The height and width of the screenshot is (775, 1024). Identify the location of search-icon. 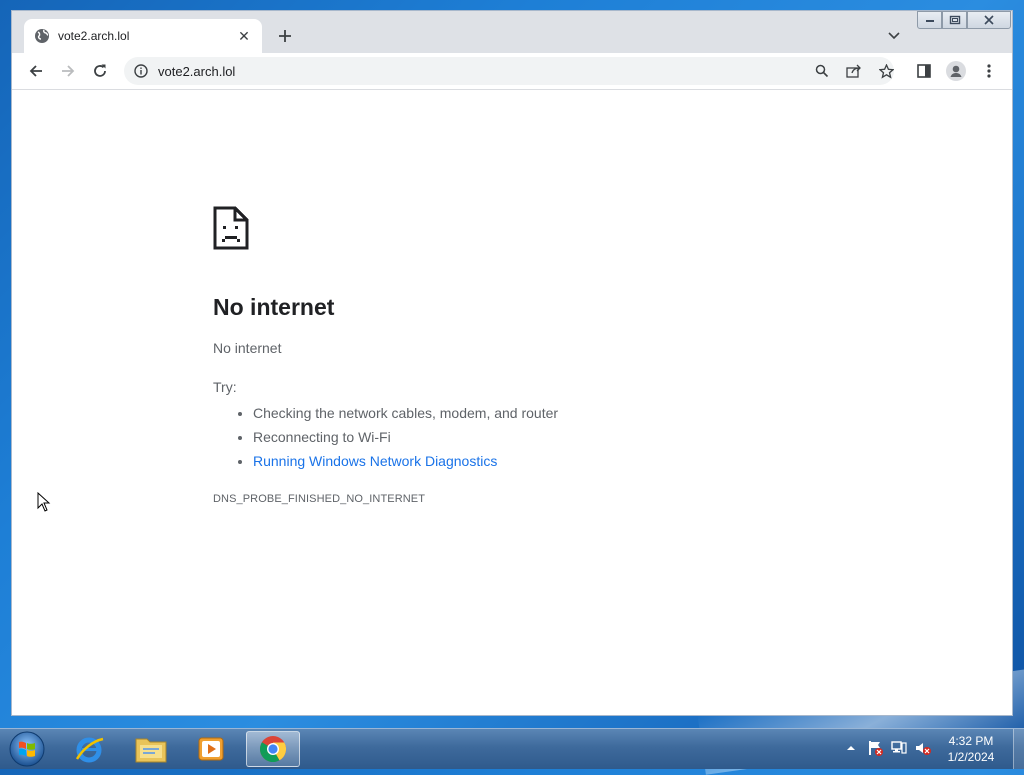
(822, 71).